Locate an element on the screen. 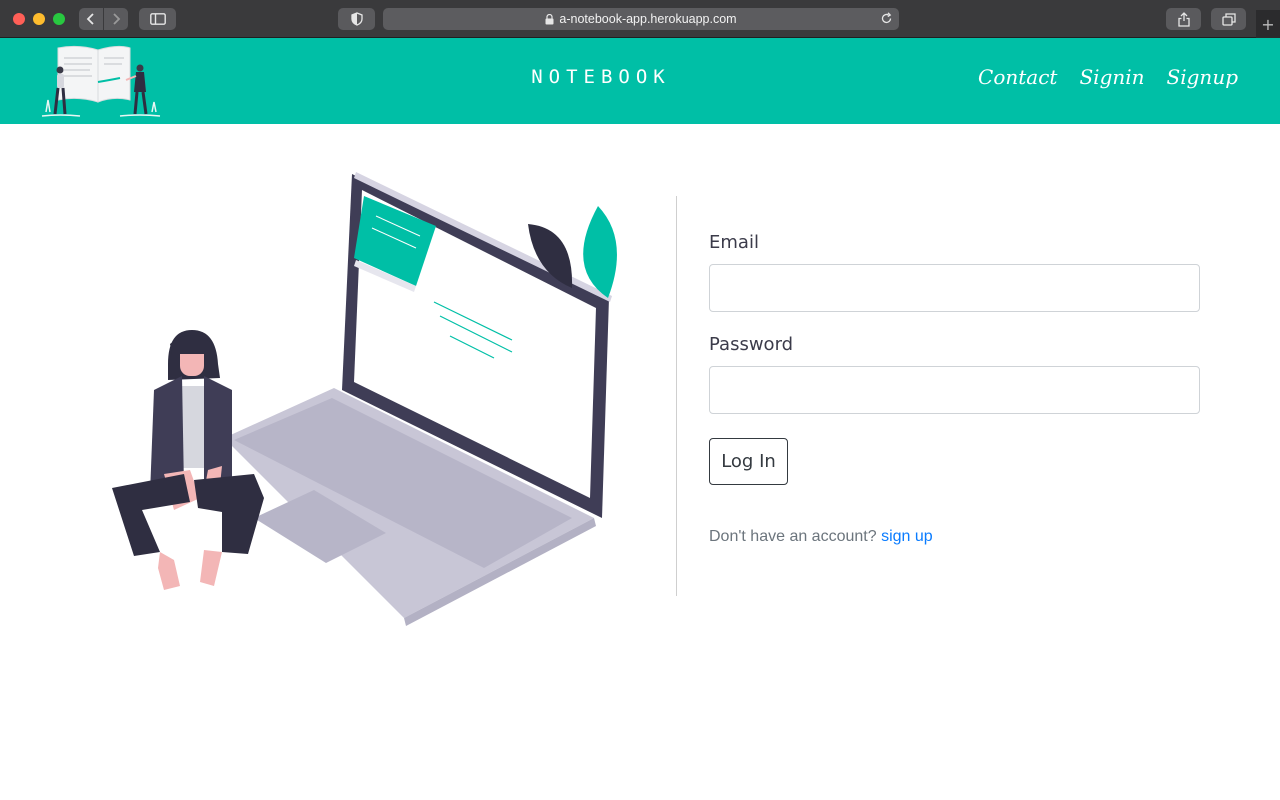 Image resolution: width=1280 pixels, height=800 pixels. share-button is located at coordinates (1183, 19).